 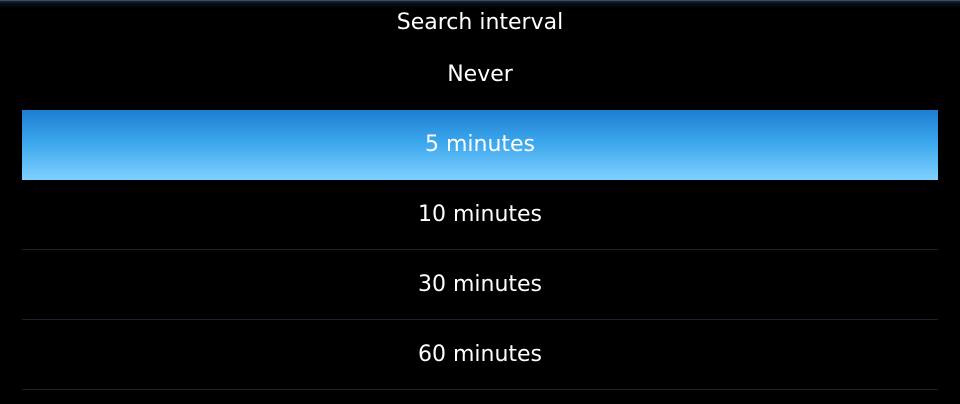 I want to click on option-label: 10 minutes, so click(x=480, y=214).